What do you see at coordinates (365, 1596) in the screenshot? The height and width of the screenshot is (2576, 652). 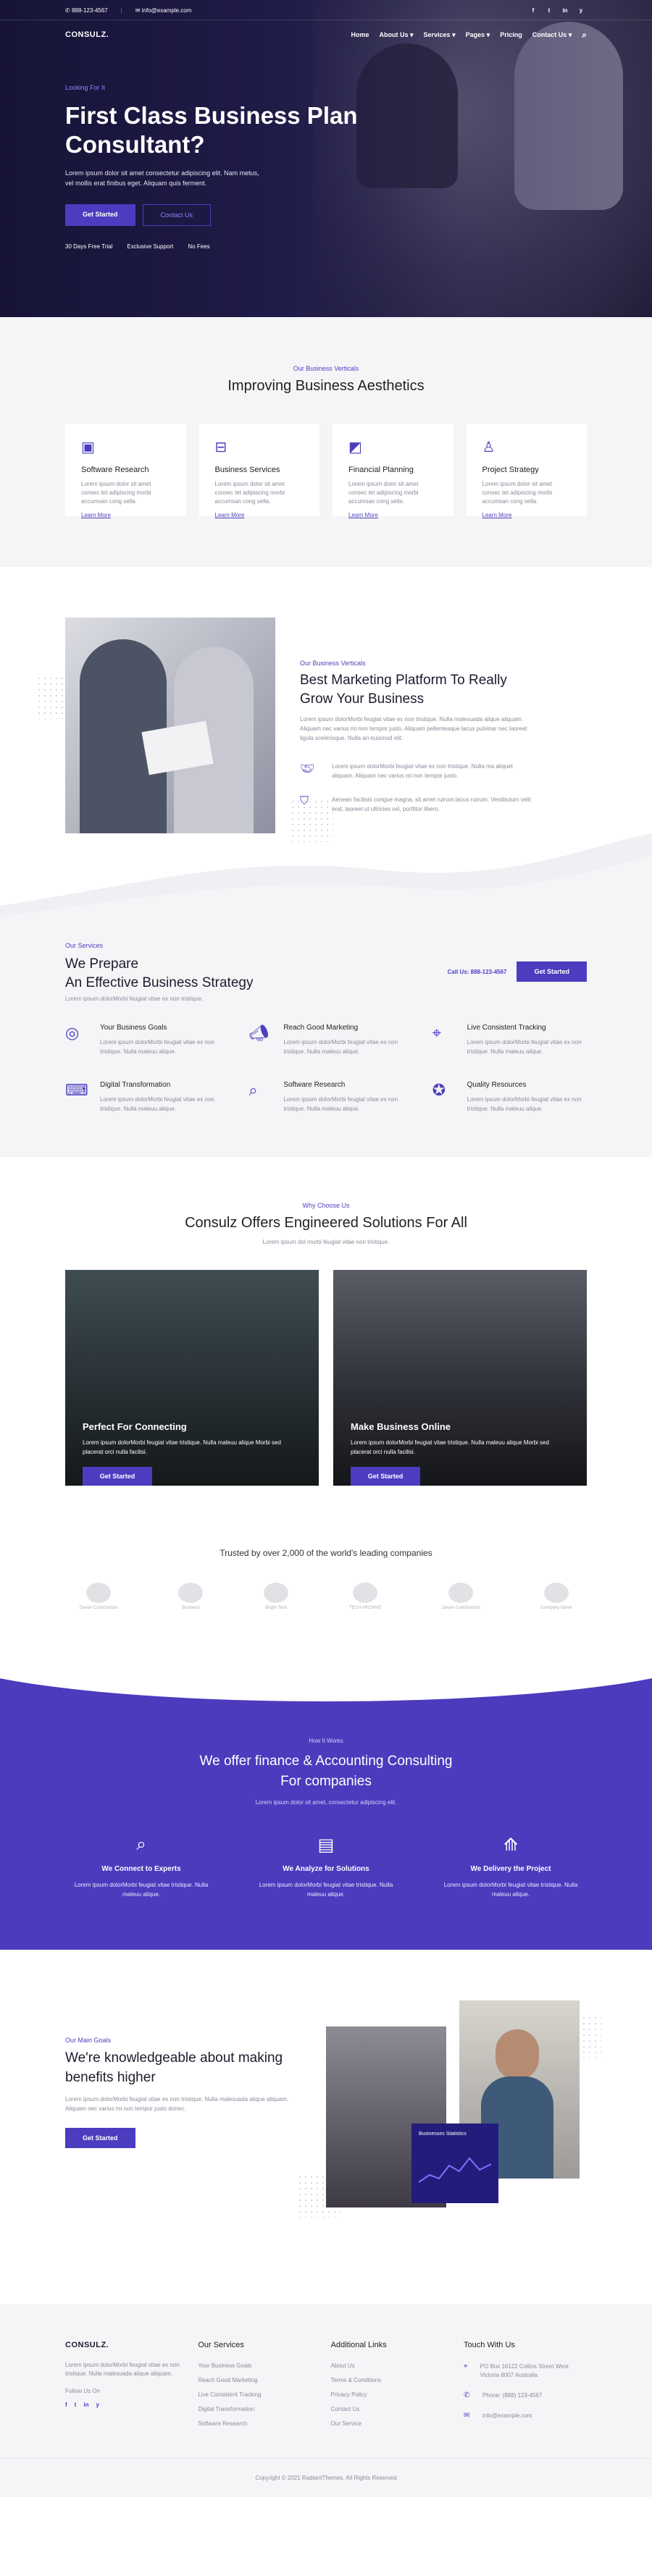 I see `client-logo: TECH ARCHIVE` at bounding box center [365, 1596].